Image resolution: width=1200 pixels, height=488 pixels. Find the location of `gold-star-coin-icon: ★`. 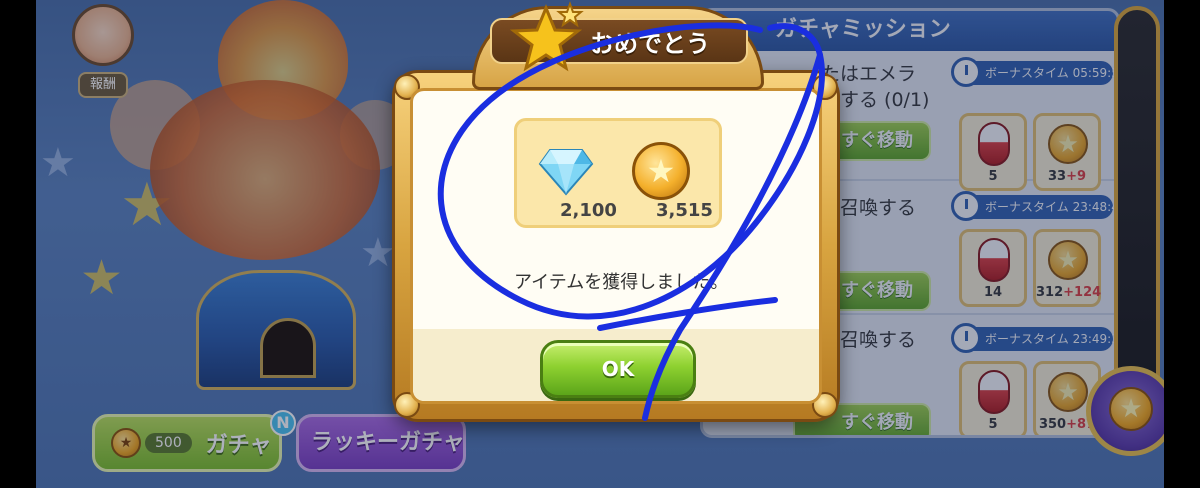

gold-star-coin-icon: ★ is located at coordinates (661, 171).